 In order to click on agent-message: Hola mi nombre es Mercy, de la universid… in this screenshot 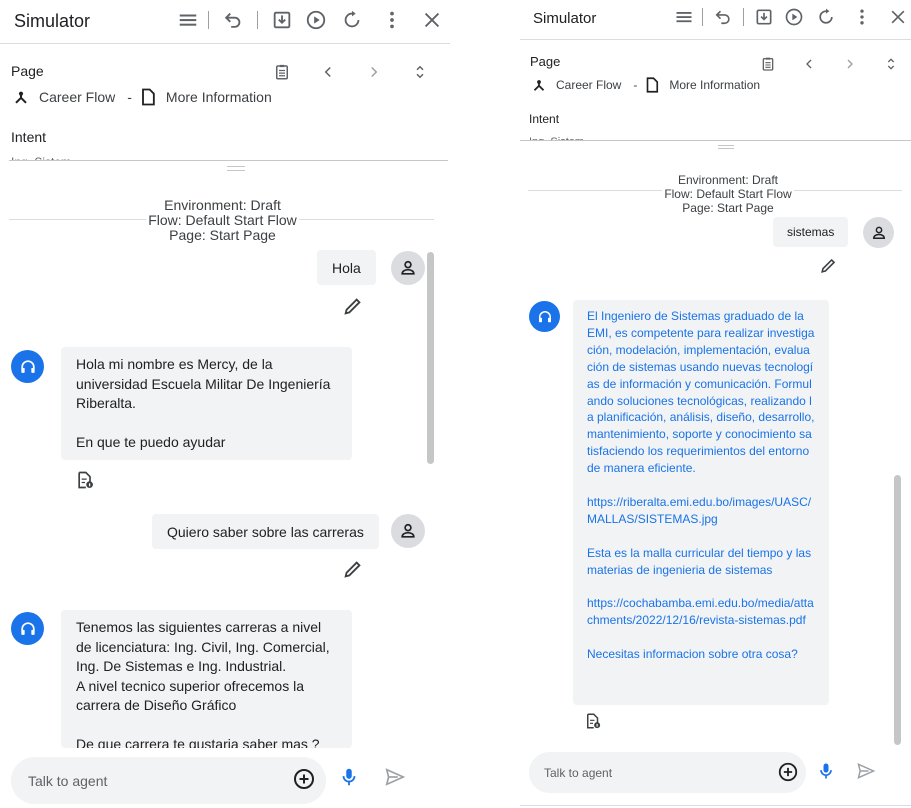, I will do `click(206, 403)`.